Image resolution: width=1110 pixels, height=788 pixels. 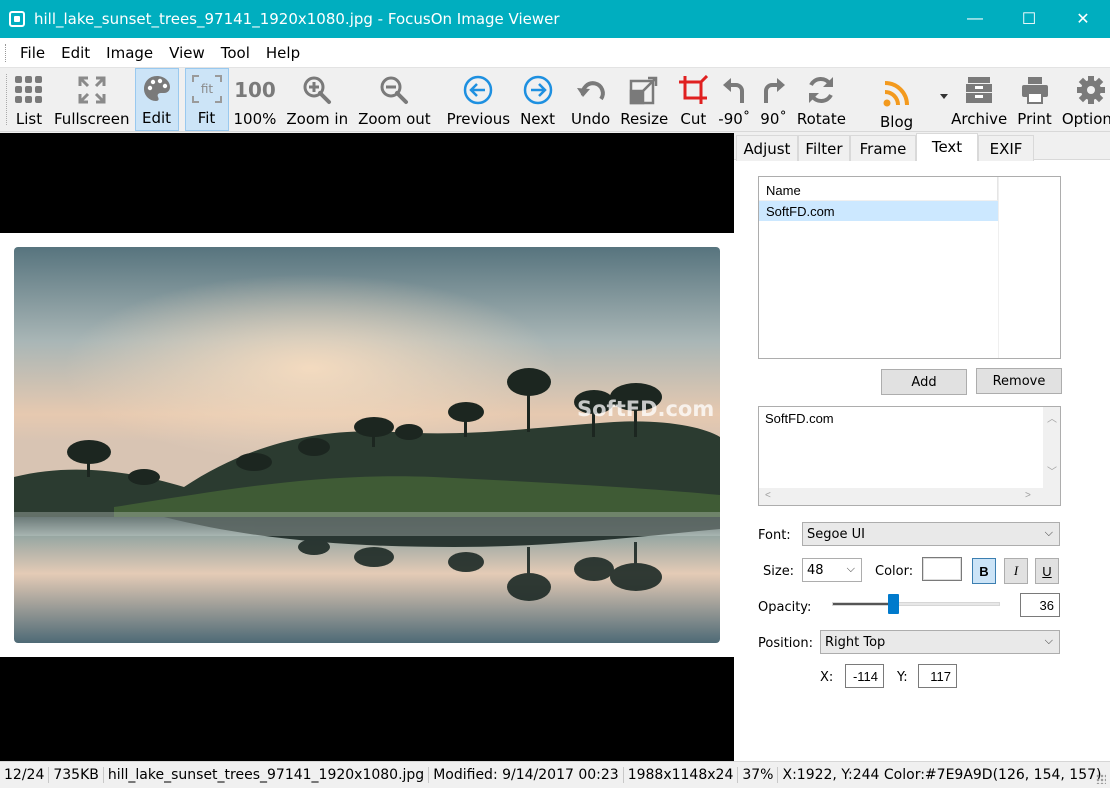 I want to click on list-button: List, so click(x=29, y=99).